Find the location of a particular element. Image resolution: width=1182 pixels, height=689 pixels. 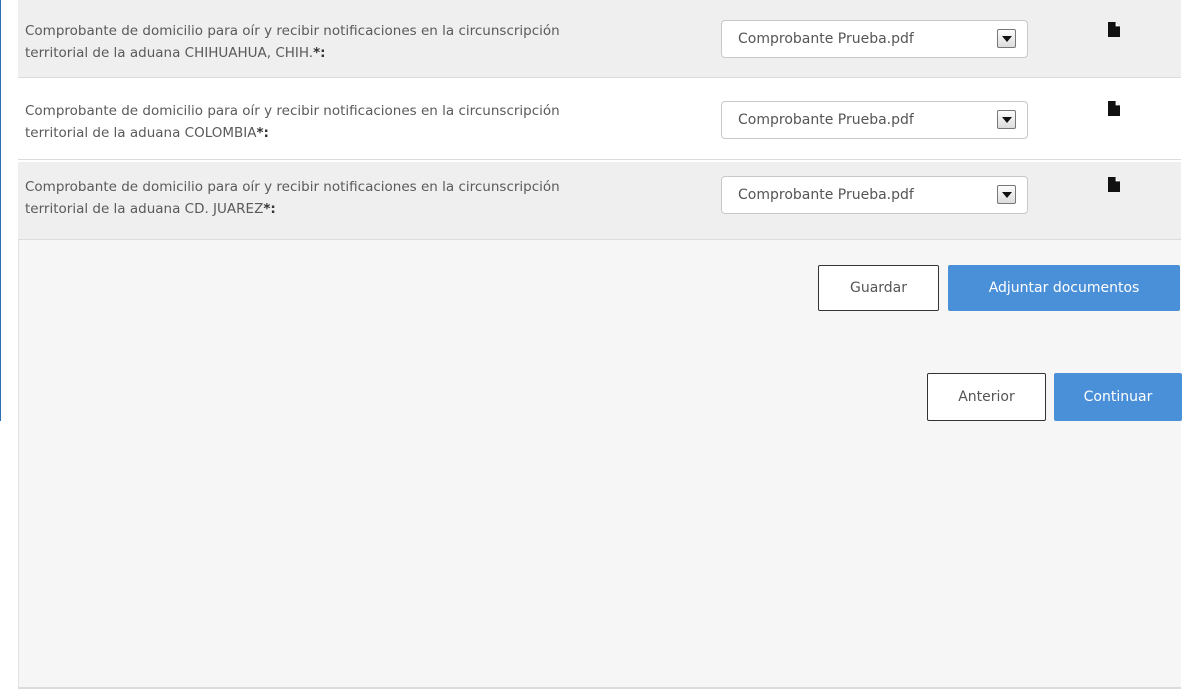

continue-button: Continuar is located at coordinates (1118, 397).